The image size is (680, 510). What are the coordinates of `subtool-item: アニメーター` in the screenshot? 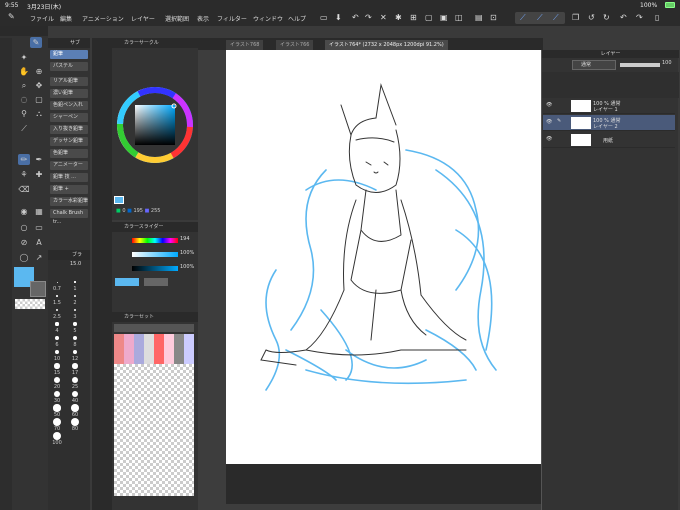 It's located at (69, 165).